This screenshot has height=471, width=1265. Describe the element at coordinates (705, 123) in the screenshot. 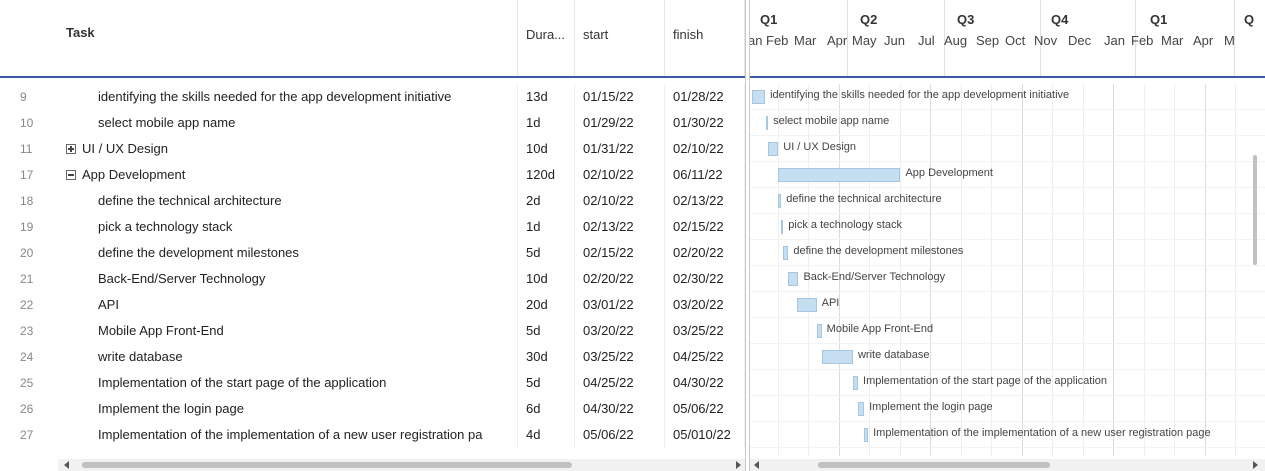

I see `finish-date-cell: 01/30/22` at that location.